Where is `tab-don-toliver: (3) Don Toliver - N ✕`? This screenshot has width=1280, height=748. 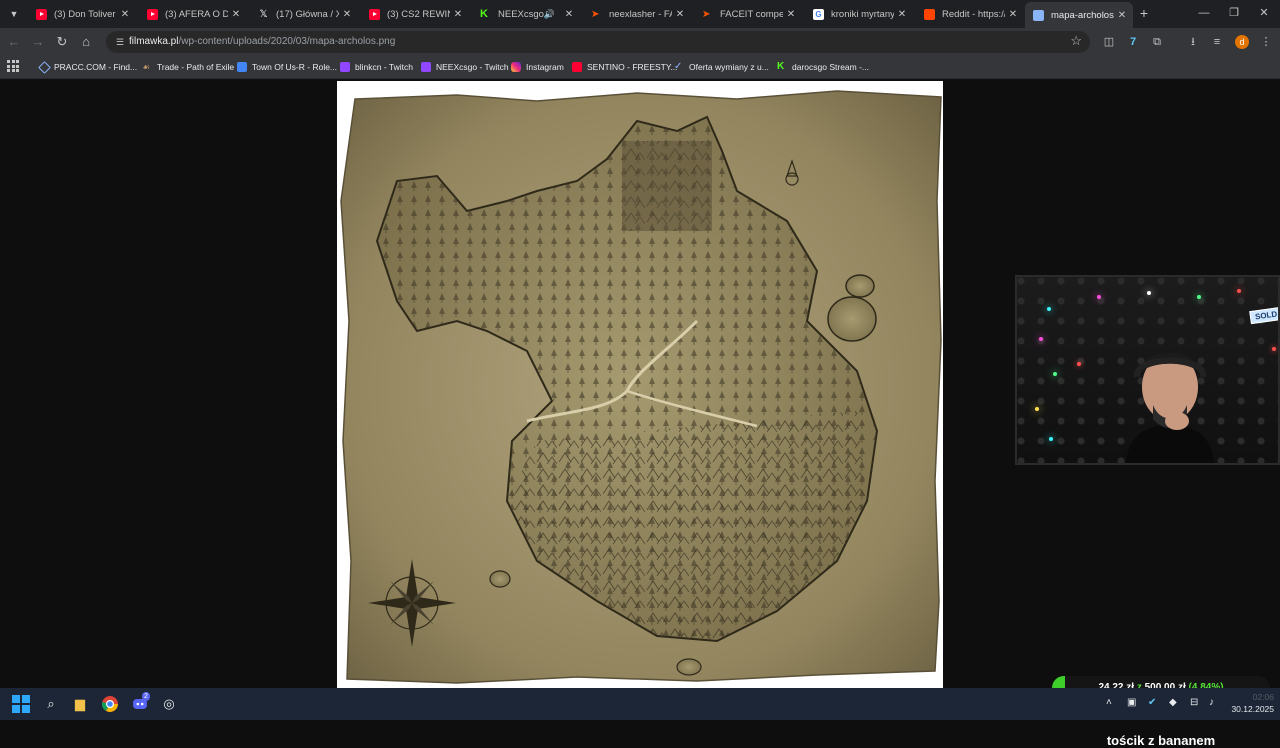
tab-don-toliver: (3) Don Toliver - N ✕ is located at coordinates (82, 14).